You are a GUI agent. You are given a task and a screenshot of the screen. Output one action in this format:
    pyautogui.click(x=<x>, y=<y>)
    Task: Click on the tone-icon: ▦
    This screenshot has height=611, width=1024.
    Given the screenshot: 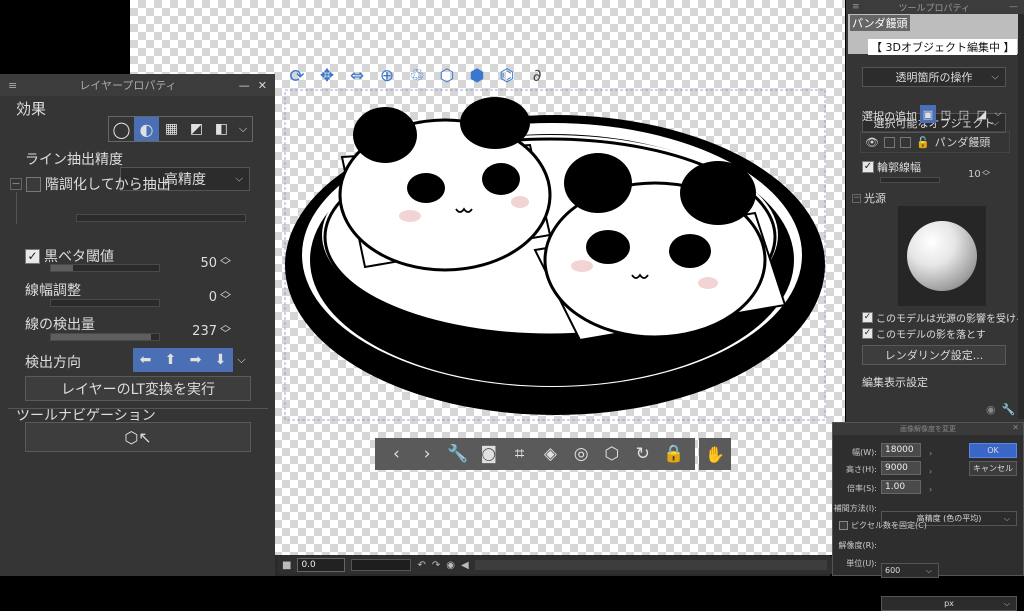 What is the action you would take?
    pyautogui.click(x=171, y=129)
    